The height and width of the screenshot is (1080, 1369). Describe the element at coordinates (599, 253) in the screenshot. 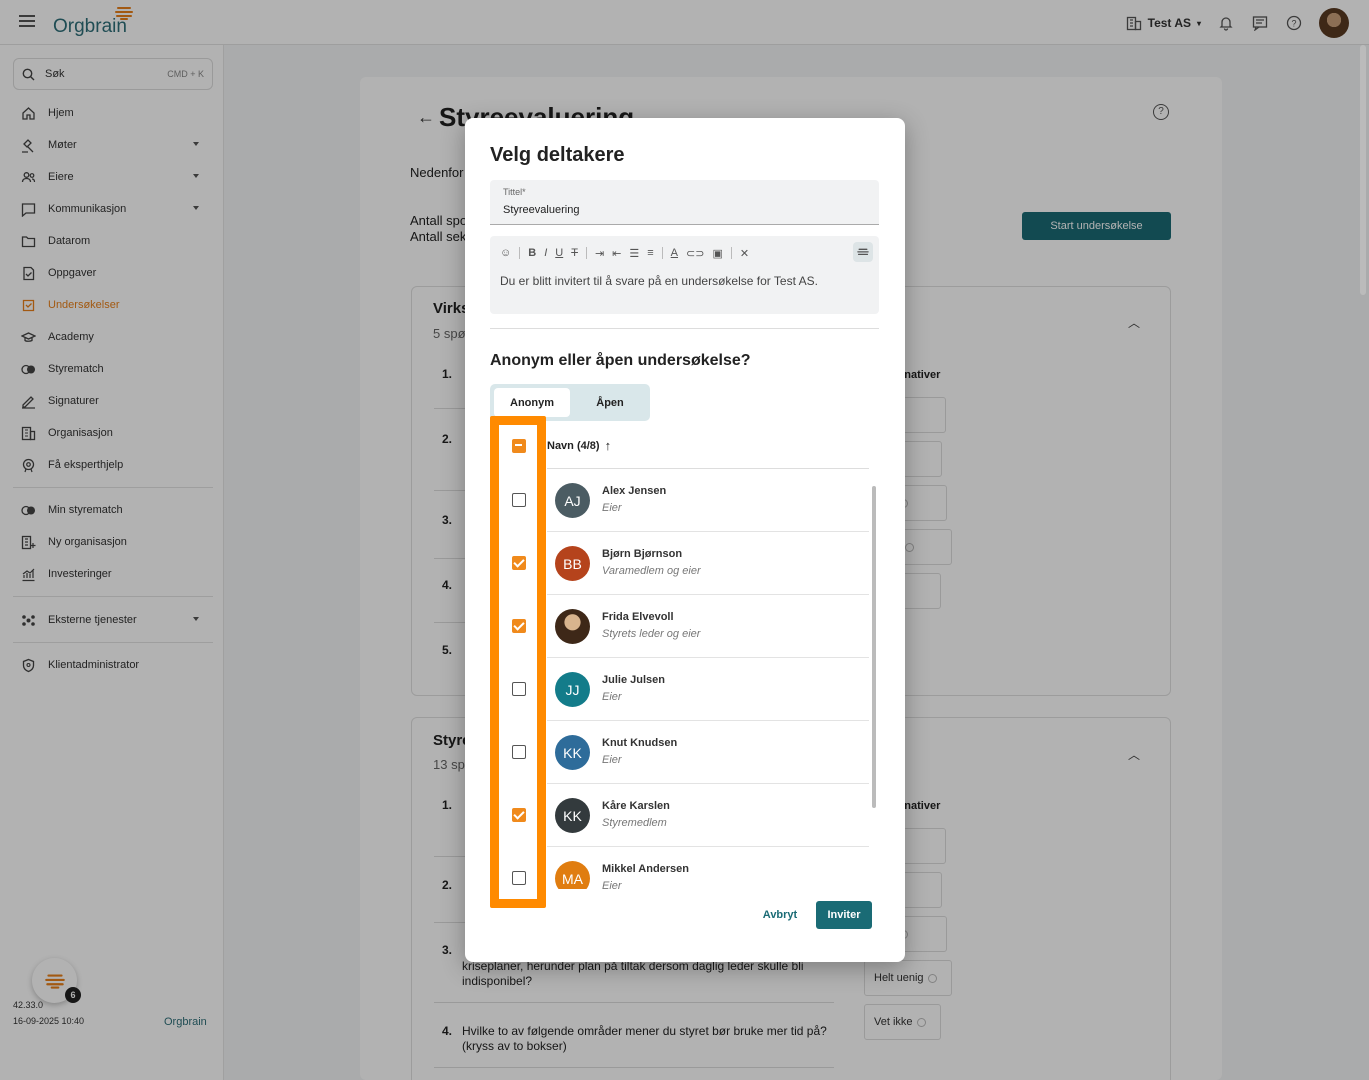

I see `indent-icon: ⇥` at that location.